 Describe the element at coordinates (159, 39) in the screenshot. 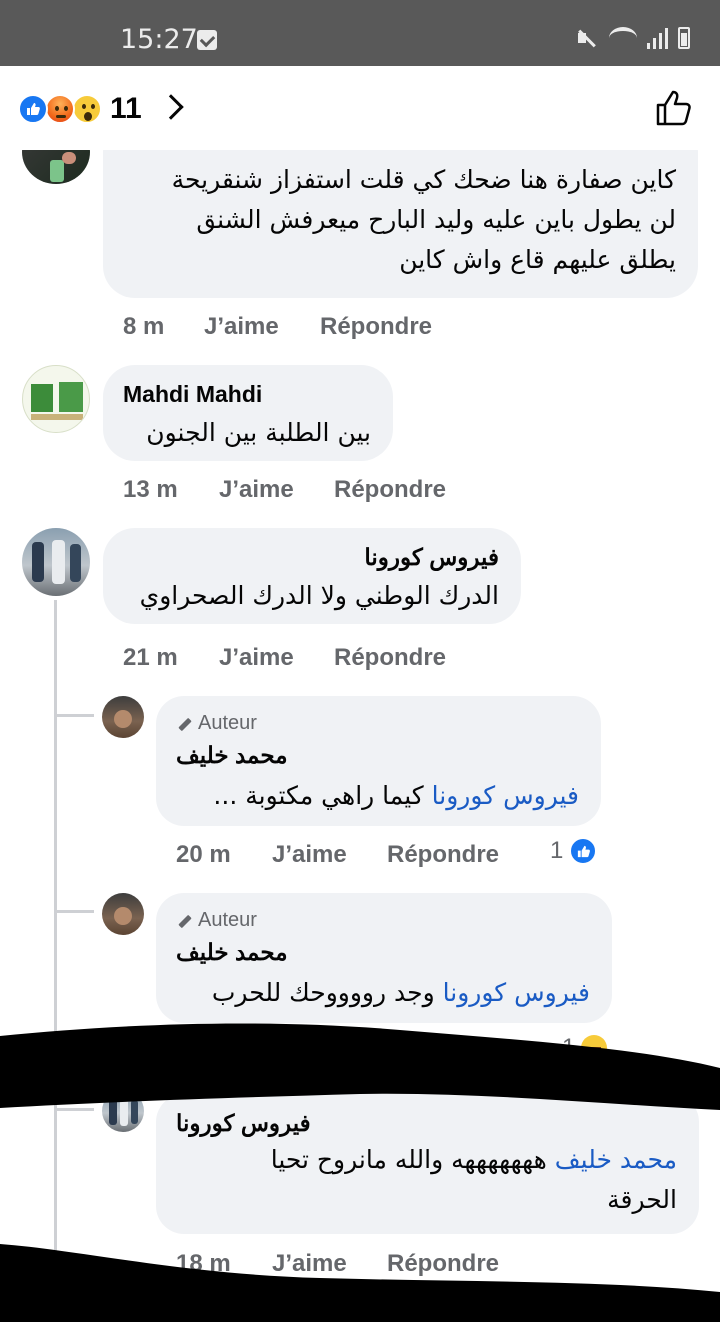

I see `status-time: 15:27` at that location.